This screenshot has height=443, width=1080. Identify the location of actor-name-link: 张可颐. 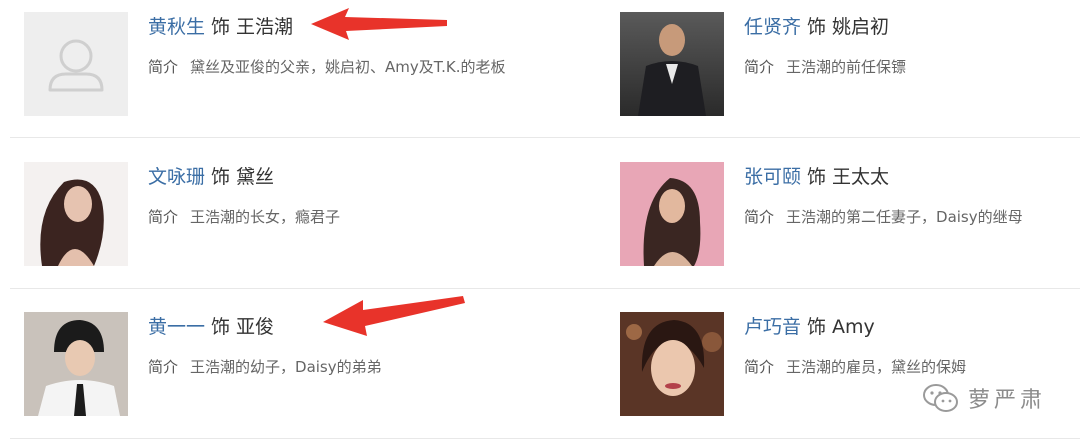
(772, 177).